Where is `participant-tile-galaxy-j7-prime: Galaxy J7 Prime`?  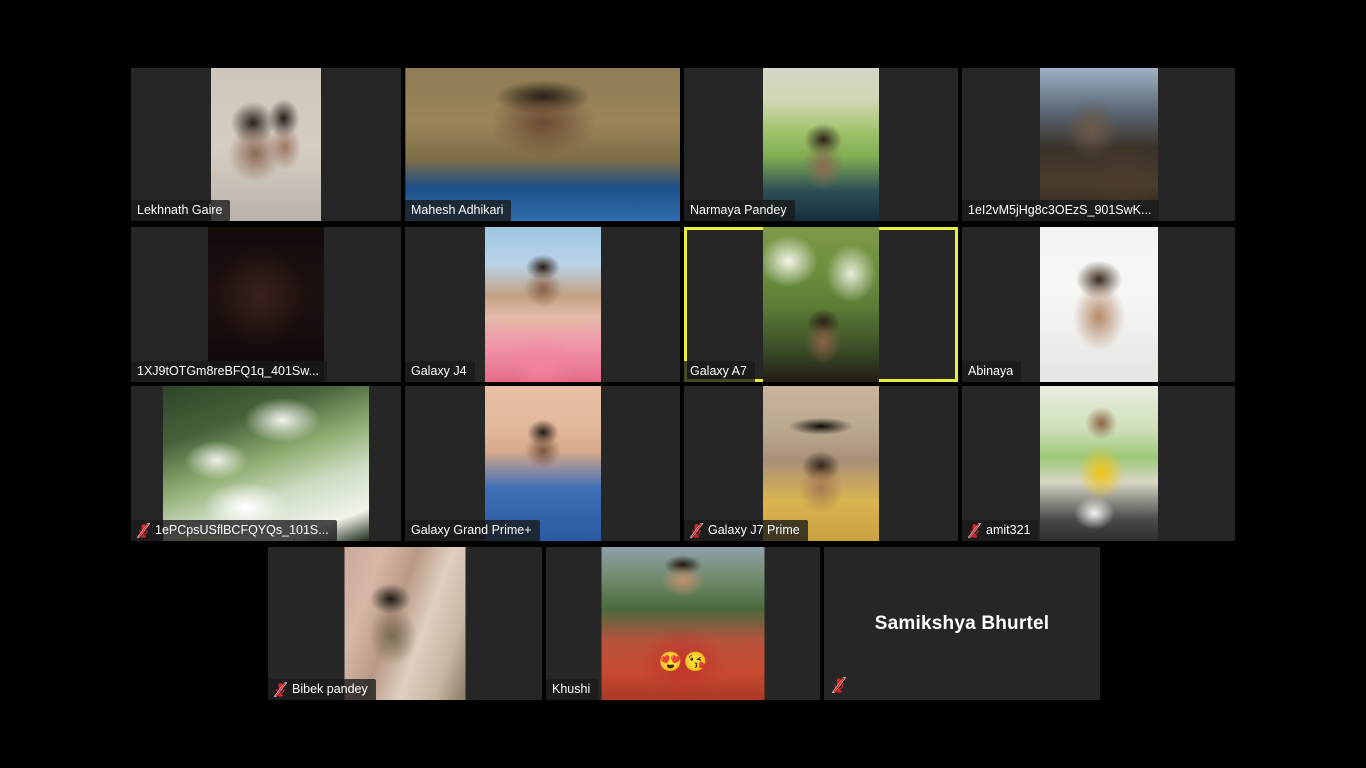
participant-tile-galaxy-j7-prime: Galaxy J7 Prime is located at coordinates (821, 463).